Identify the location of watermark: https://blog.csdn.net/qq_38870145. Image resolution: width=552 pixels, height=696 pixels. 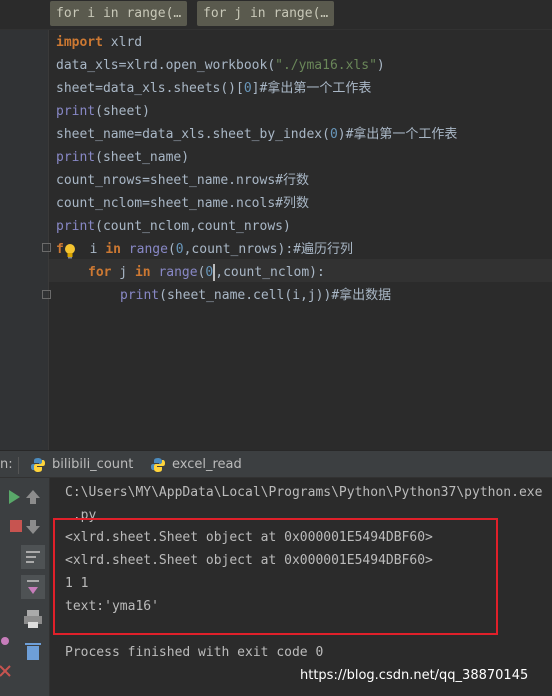
(414, 675).